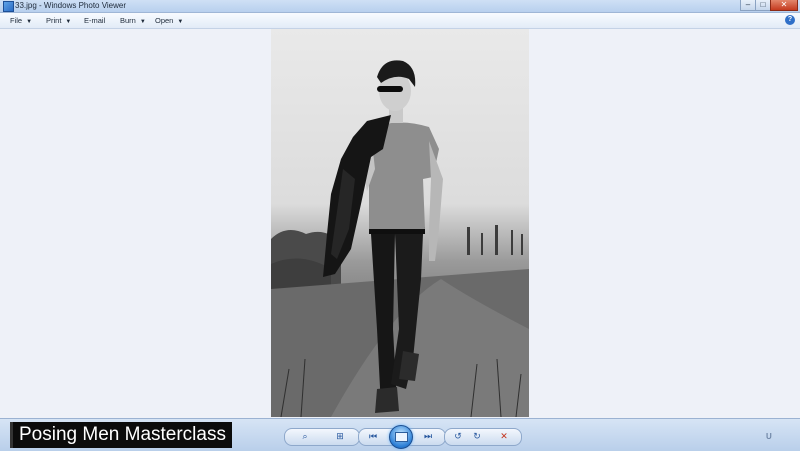 This screenshot has width=800, height=451. Describe the element at coordinates (71, 5) in the screenshot. I see `window-title: 33.jpg - Windows Photo Viewer` at that location.